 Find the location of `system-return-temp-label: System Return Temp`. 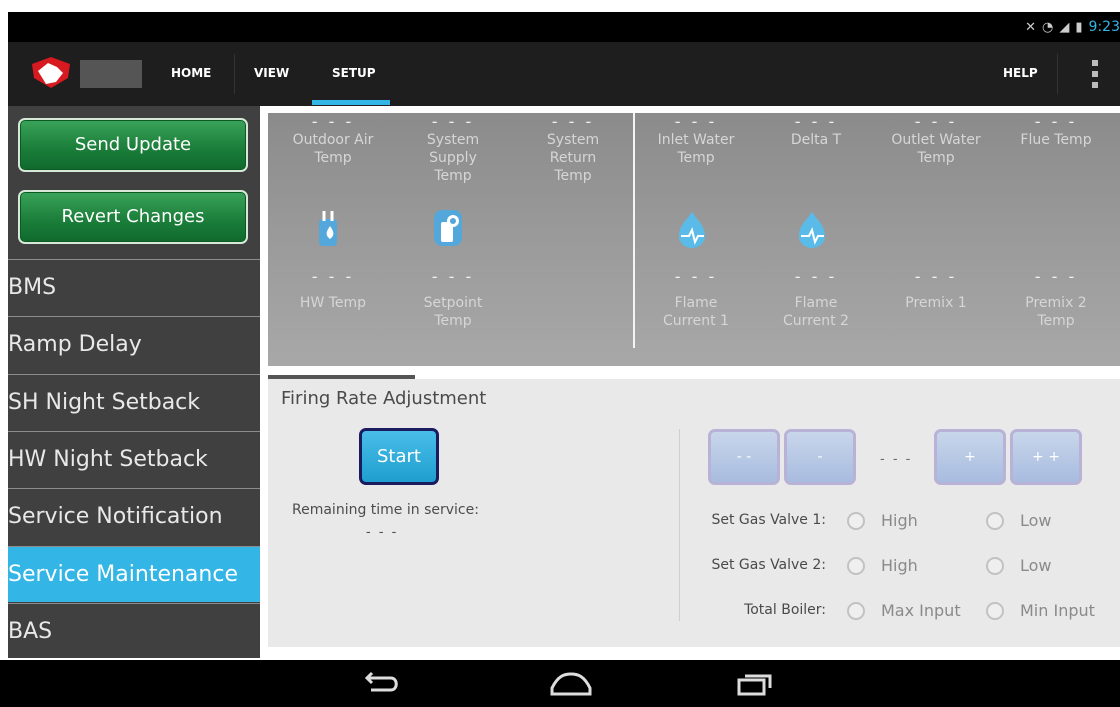

system-return-temp-label: System Return Temp is located at coordinates (573, 158).